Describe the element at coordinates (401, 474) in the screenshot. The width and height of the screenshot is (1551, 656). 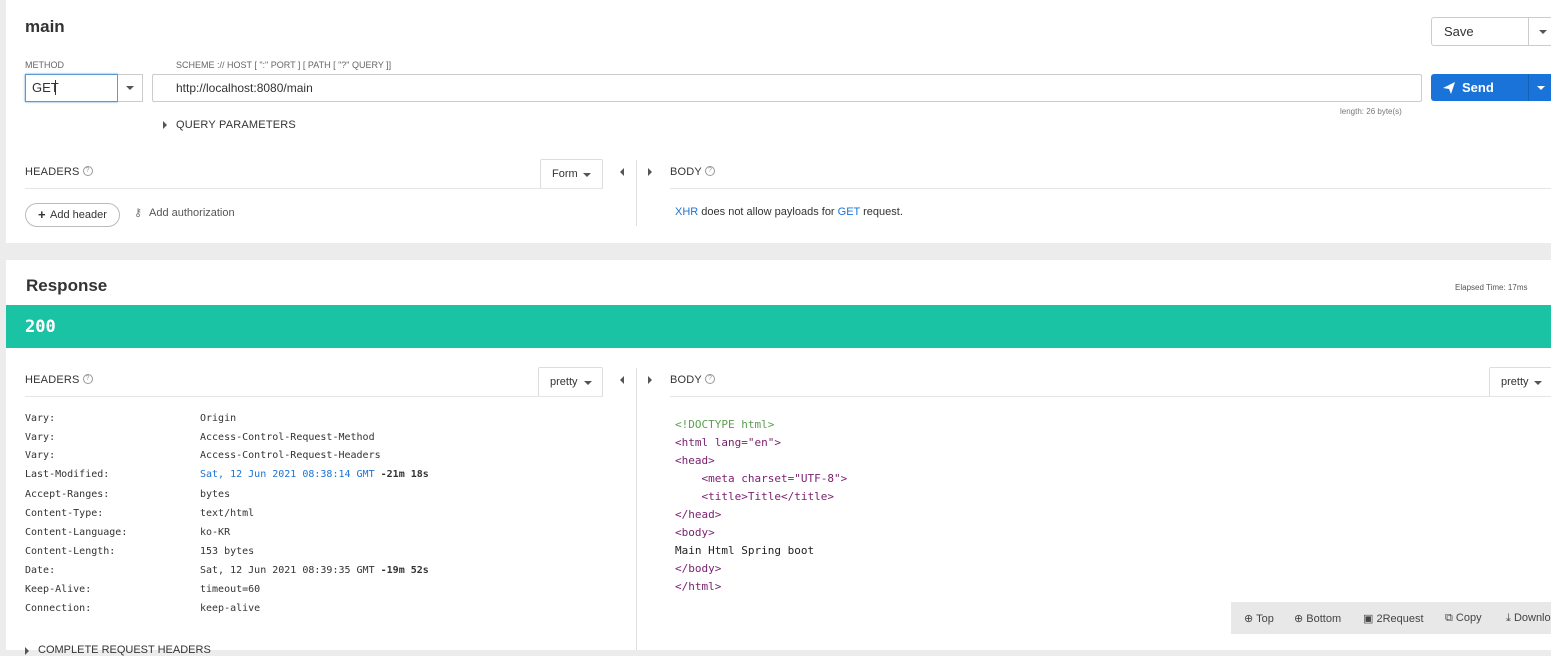
I see `header-age: -21m 18s` at that location.